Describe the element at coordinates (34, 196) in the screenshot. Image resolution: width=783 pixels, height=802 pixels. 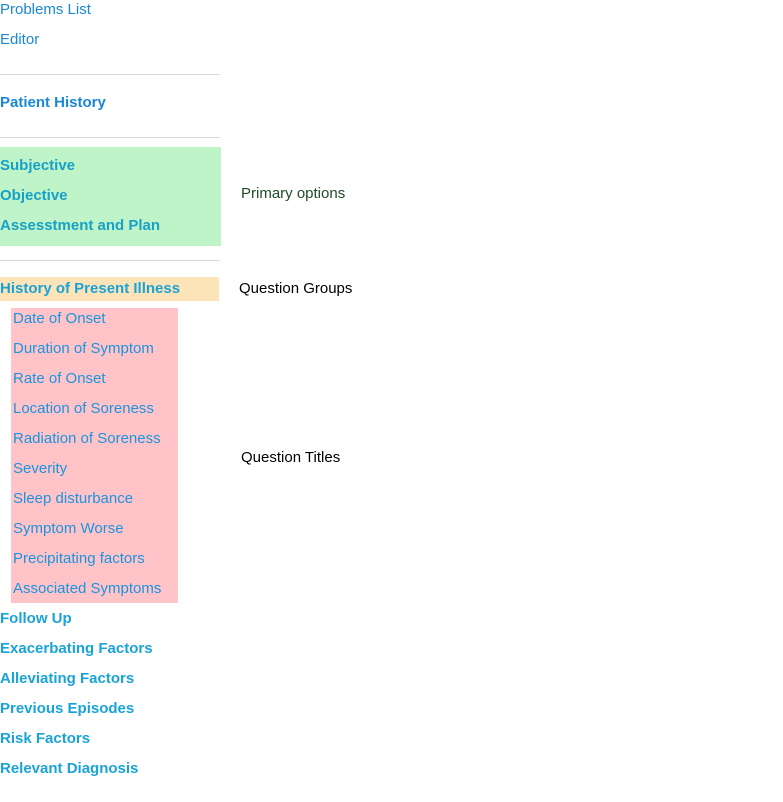
I see `primary-option-objective: Objective` at that location.